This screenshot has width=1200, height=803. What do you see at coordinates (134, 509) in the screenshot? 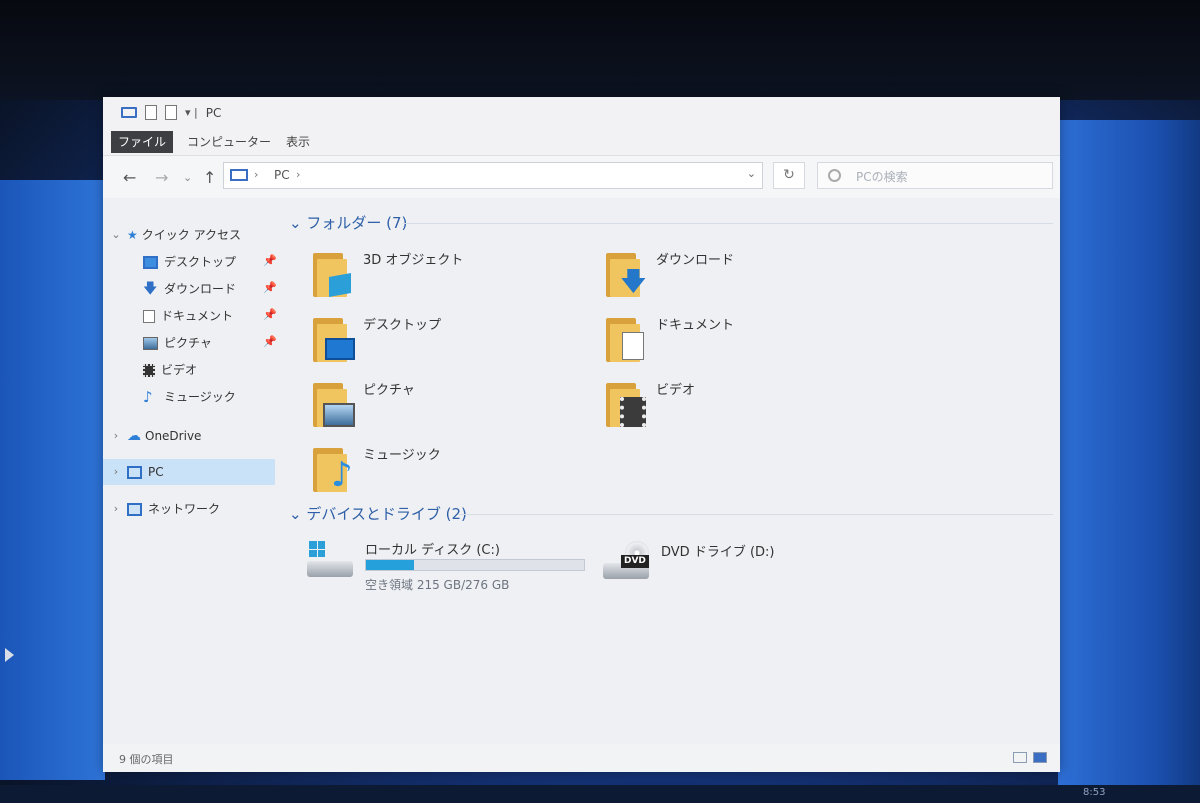
I see `network-icon` at bounding box center [134, 509].